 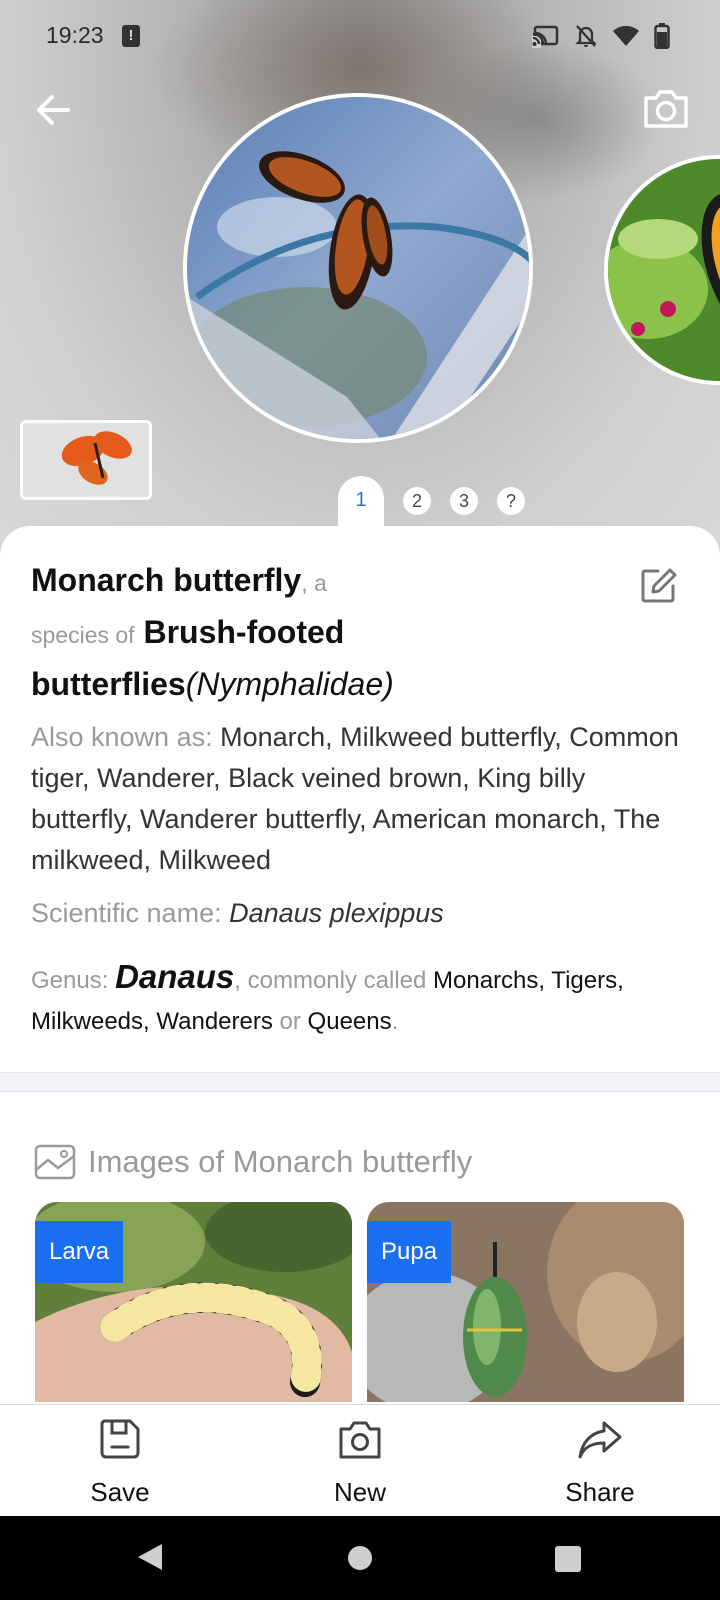 What do you see at coordinates (280, 1161) in the screenshot?
I see `images-section-title: Images of Monarch butterfly` at bounding box center [280, 1161].